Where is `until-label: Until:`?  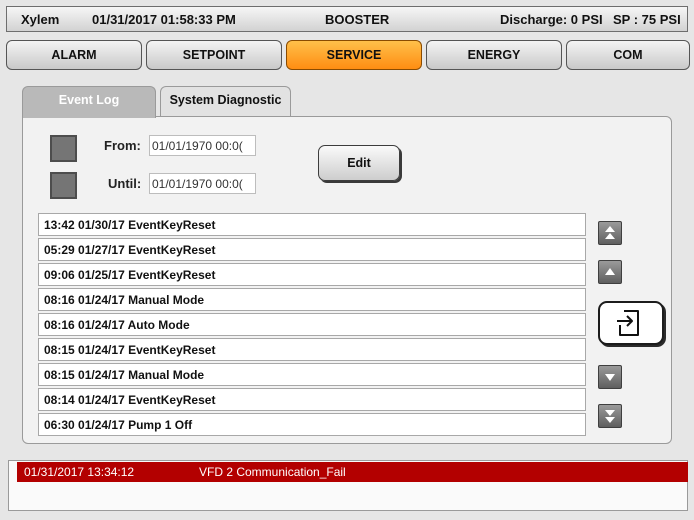
until-label: Until: is located at coordinates (125, 183).